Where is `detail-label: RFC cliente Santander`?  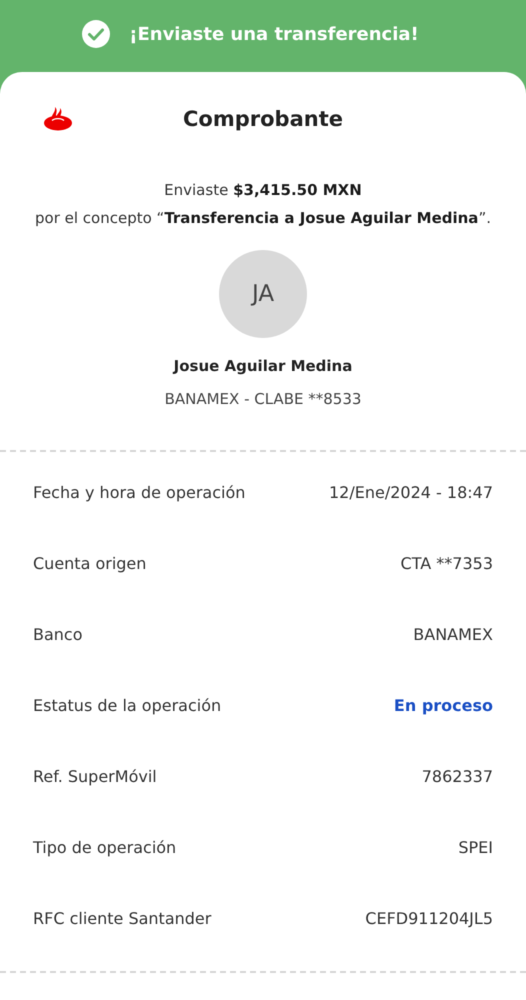
detail-label: RFC cliente Santander is located at coordinates (122, 918).